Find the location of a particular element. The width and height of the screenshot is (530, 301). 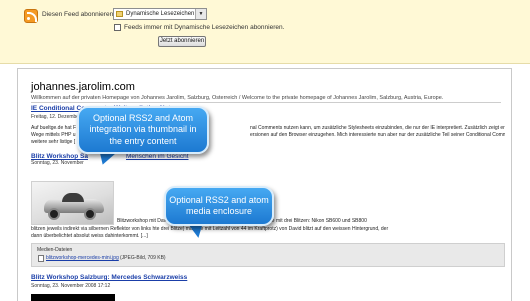

file-icon is located at coordinates (41, 258).